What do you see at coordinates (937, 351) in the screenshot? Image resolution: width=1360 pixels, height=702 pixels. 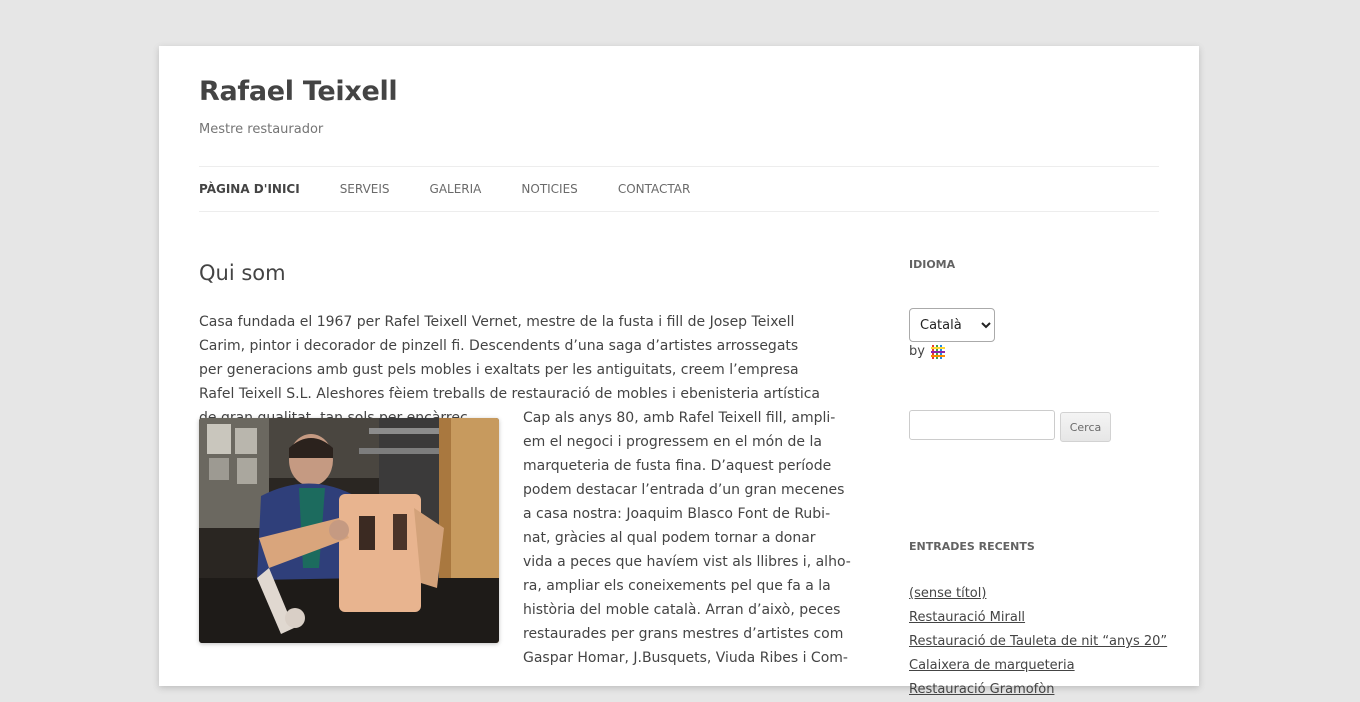 I see `translator-plugin-icon` at bounding box center [937, 351].